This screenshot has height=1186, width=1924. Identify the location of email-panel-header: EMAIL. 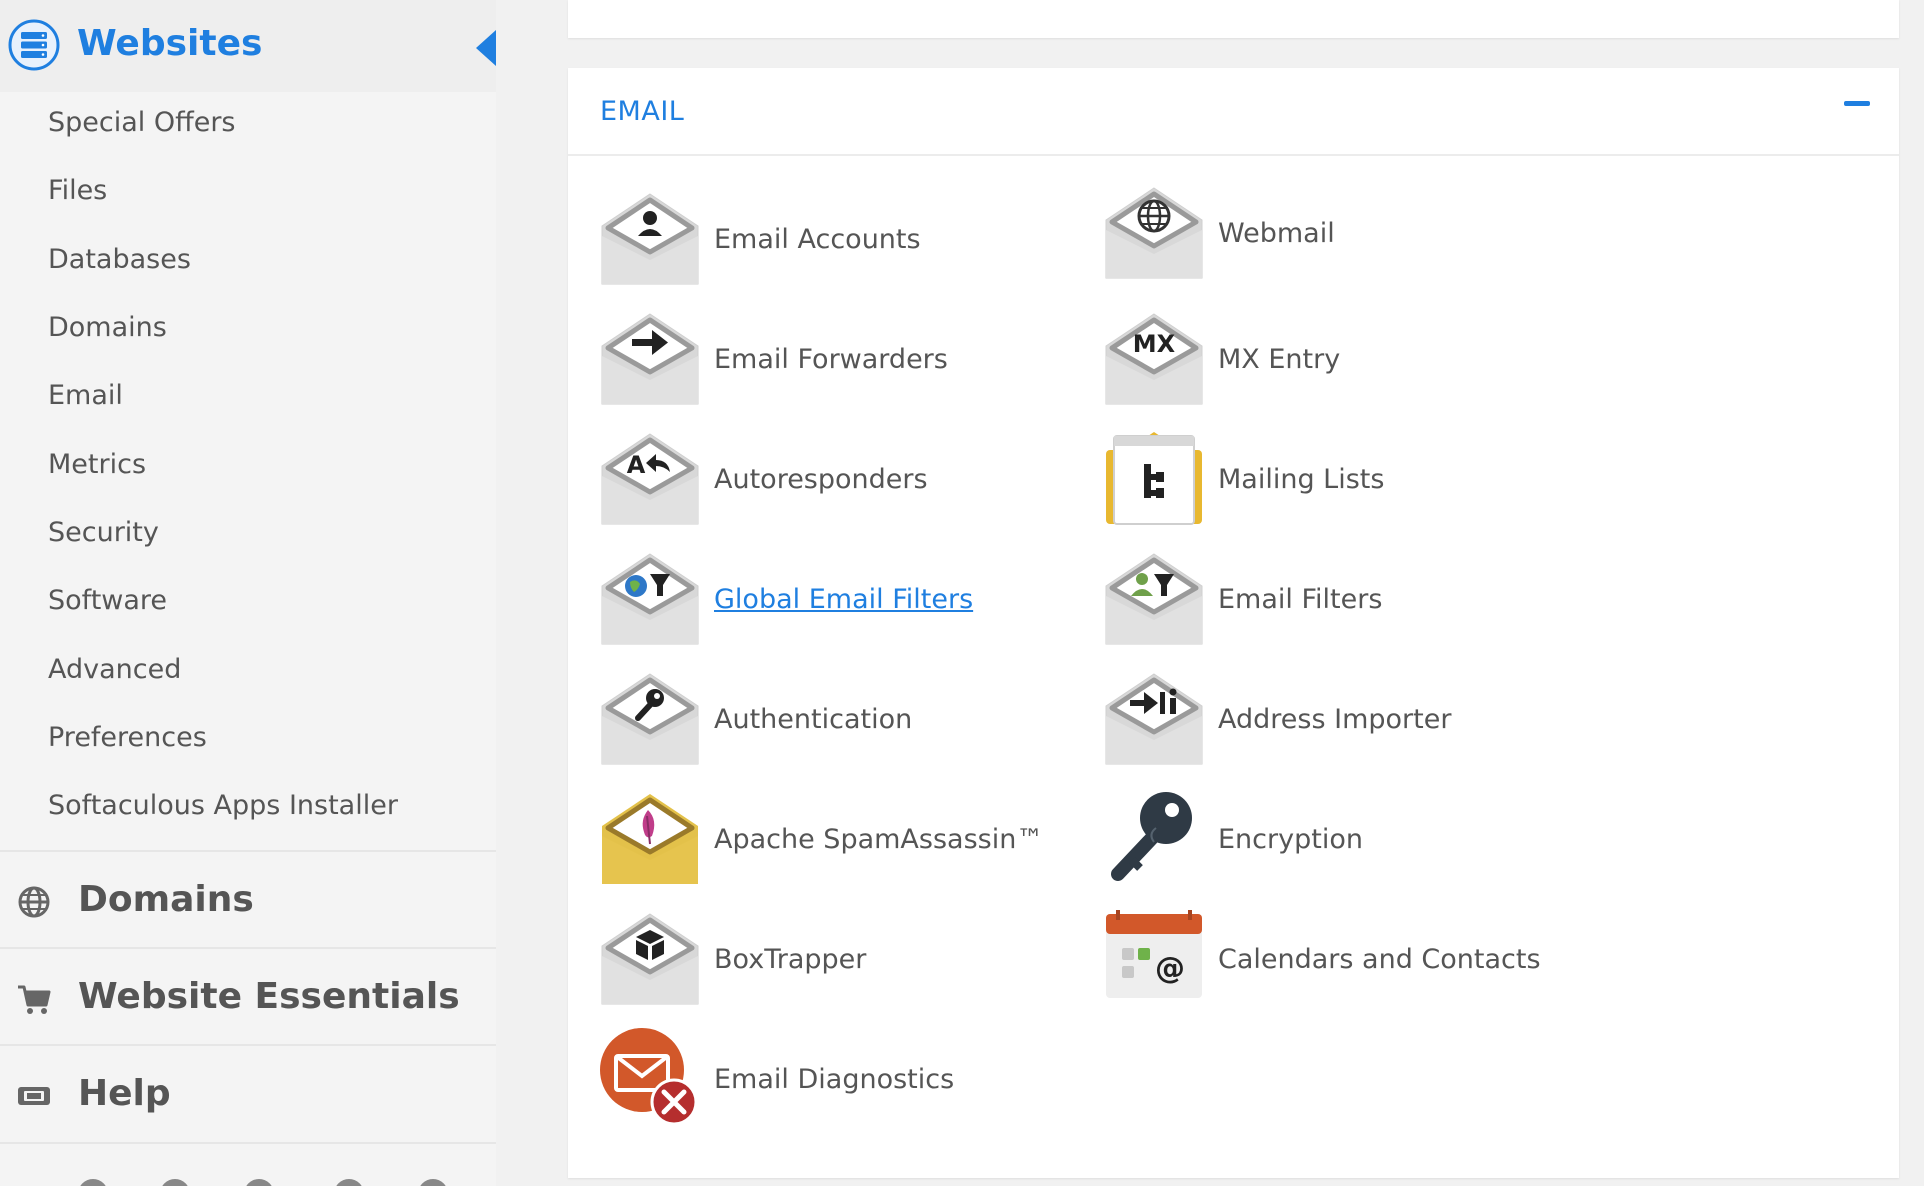
(1233, 112).